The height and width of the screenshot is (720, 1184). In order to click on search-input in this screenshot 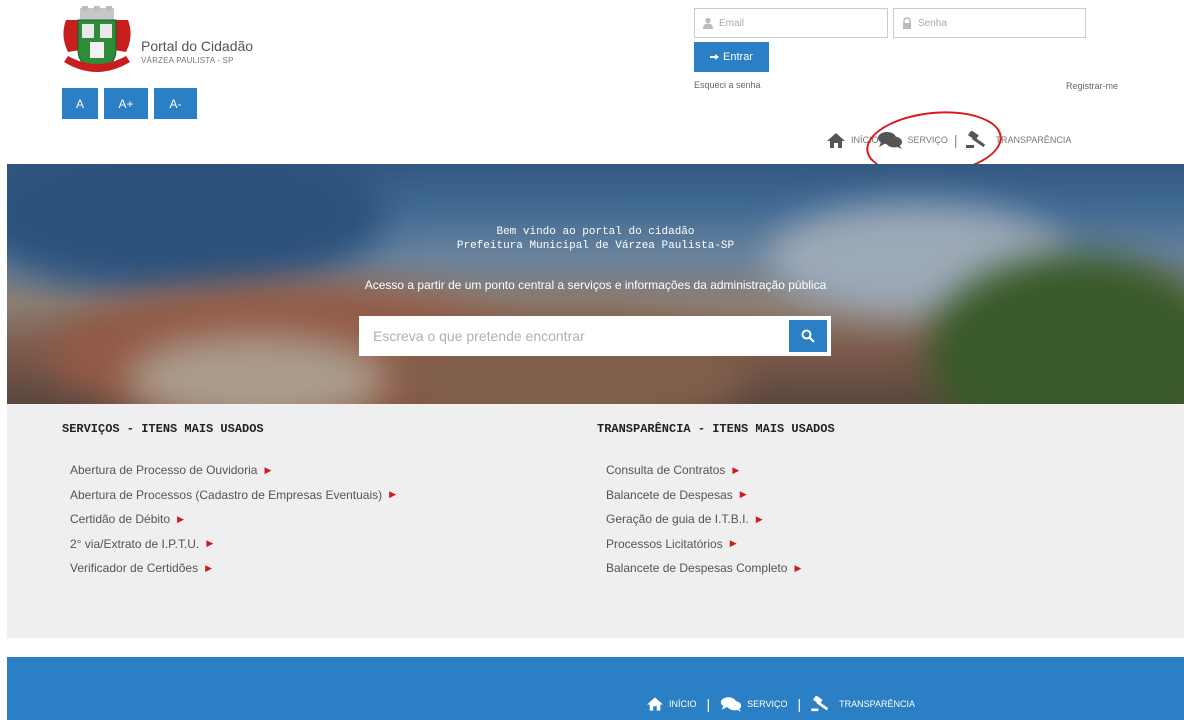, I will do `click(574, 336)`.